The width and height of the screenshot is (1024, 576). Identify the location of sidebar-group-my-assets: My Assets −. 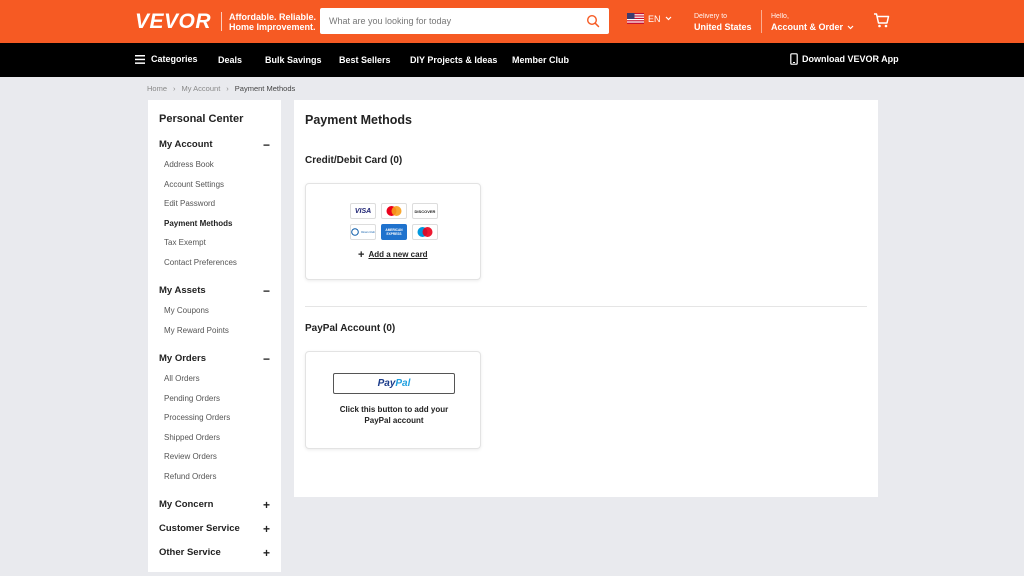
(214, 291).